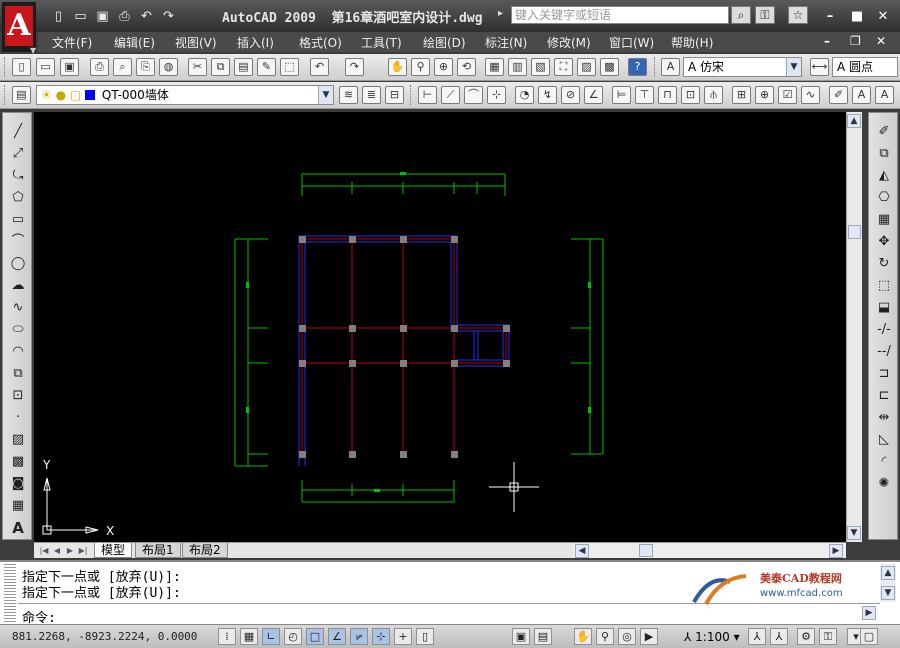  What do you see at coordinates (18, 308) in the screenshot?
I see `spline-icon: ∿` at bounding box center [18, 308].